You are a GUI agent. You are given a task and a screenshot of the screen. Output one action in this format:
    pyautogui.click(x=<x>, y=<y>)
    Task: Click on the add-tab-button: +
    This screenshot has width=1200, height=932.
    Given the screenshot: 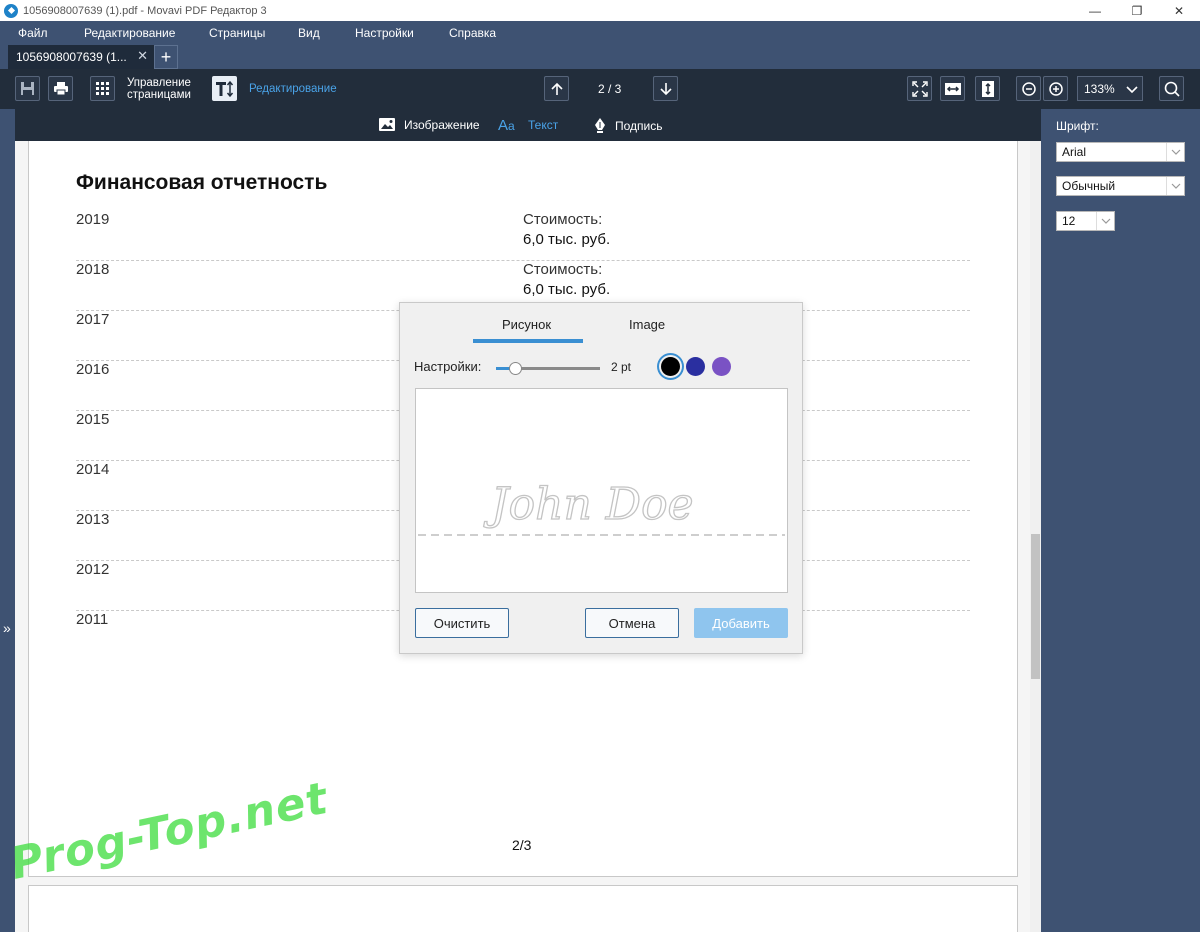 What is the action you would take?
    pyautogui.click(x=166, y=57)
    